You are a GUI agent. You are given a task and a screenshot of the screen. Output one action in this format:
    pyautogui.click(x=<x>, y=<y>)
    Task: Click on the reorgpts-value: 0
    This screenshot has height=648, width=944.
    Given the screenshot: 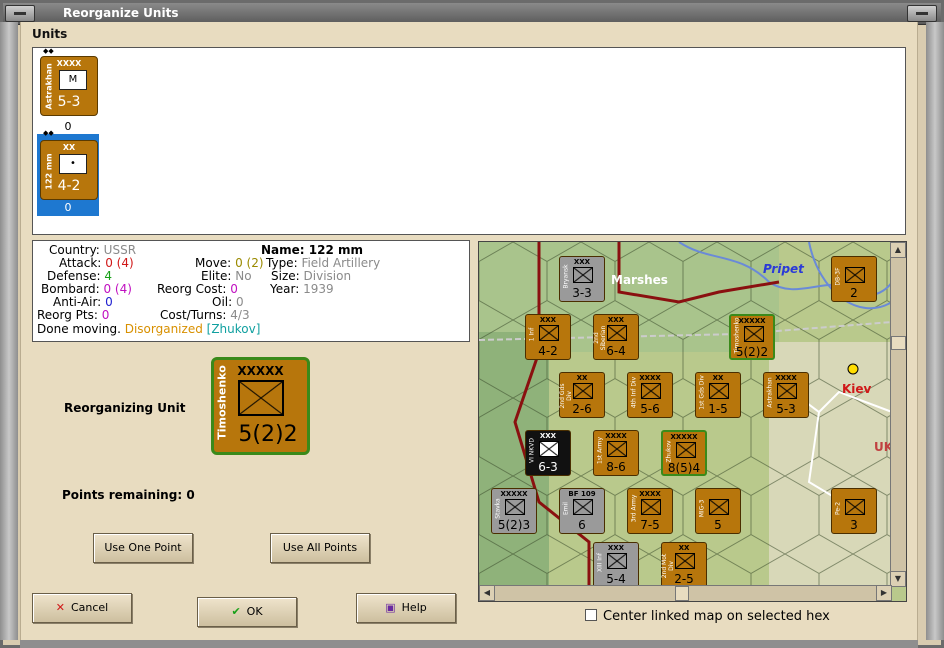 What is the action you would take?
    pyautogui.click(x=105, y=315)
    